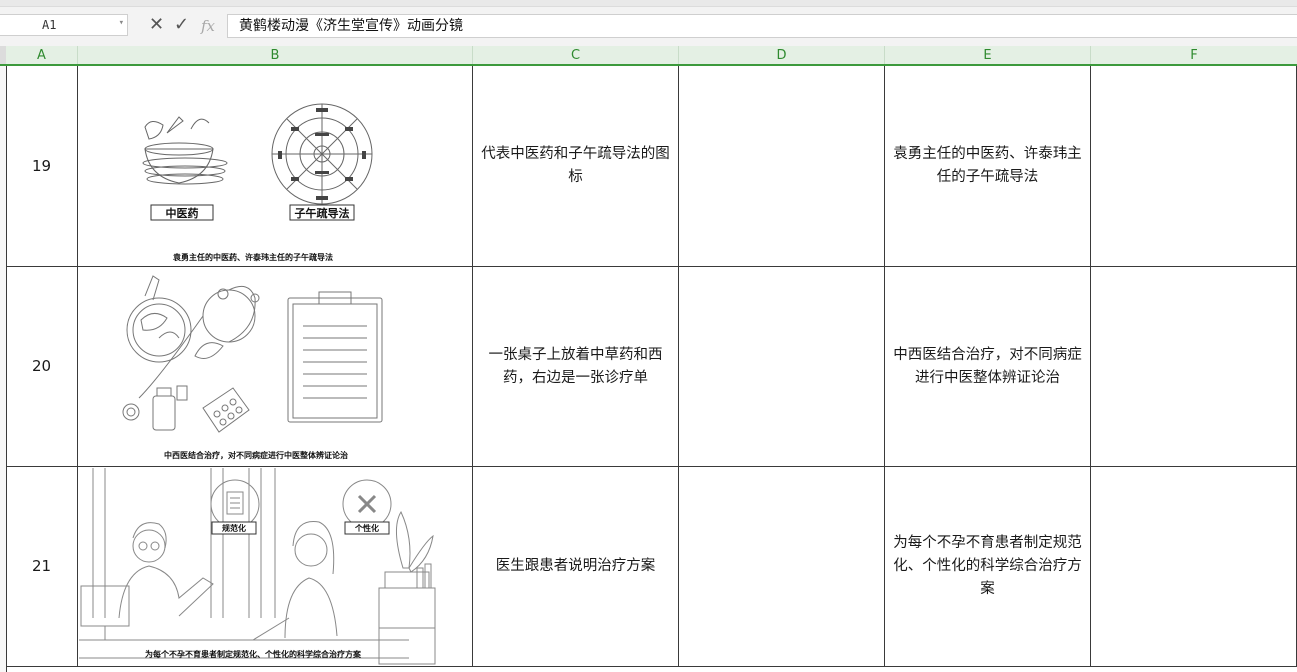 The image size is (1297, 672). I want to click on cell-c19: 代表中医药和子午疏导法的图标, so click(576, 166).